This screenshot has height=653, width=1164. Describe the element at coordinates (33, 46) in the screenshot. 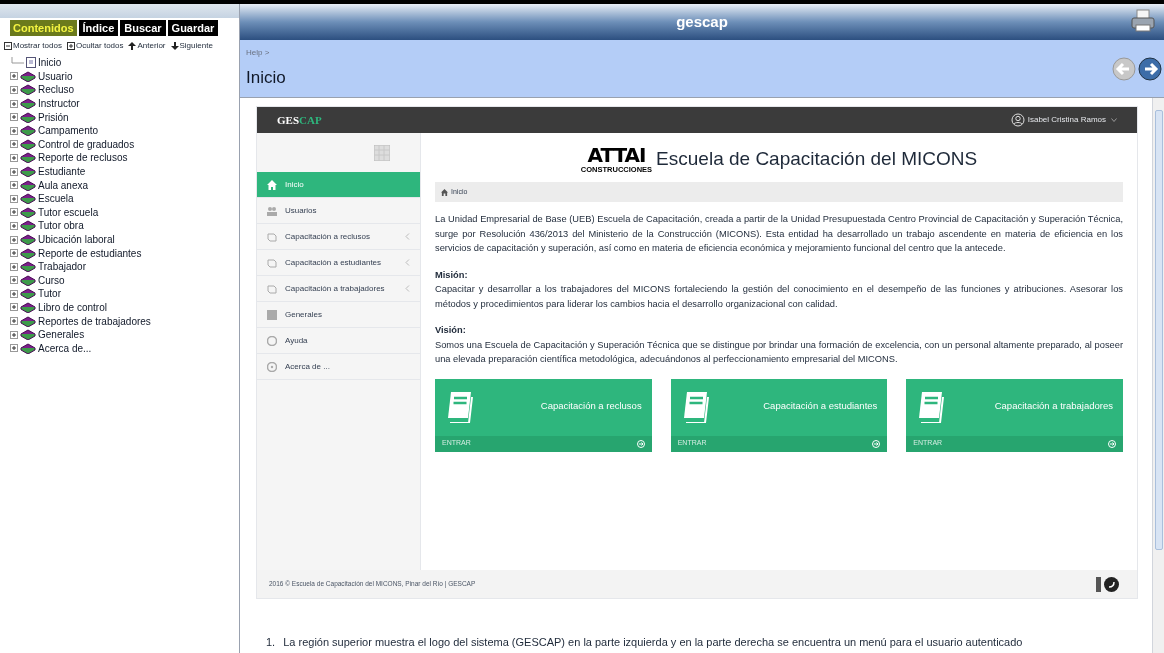

I see `toolbar-button: Mostrar todos` at that location.